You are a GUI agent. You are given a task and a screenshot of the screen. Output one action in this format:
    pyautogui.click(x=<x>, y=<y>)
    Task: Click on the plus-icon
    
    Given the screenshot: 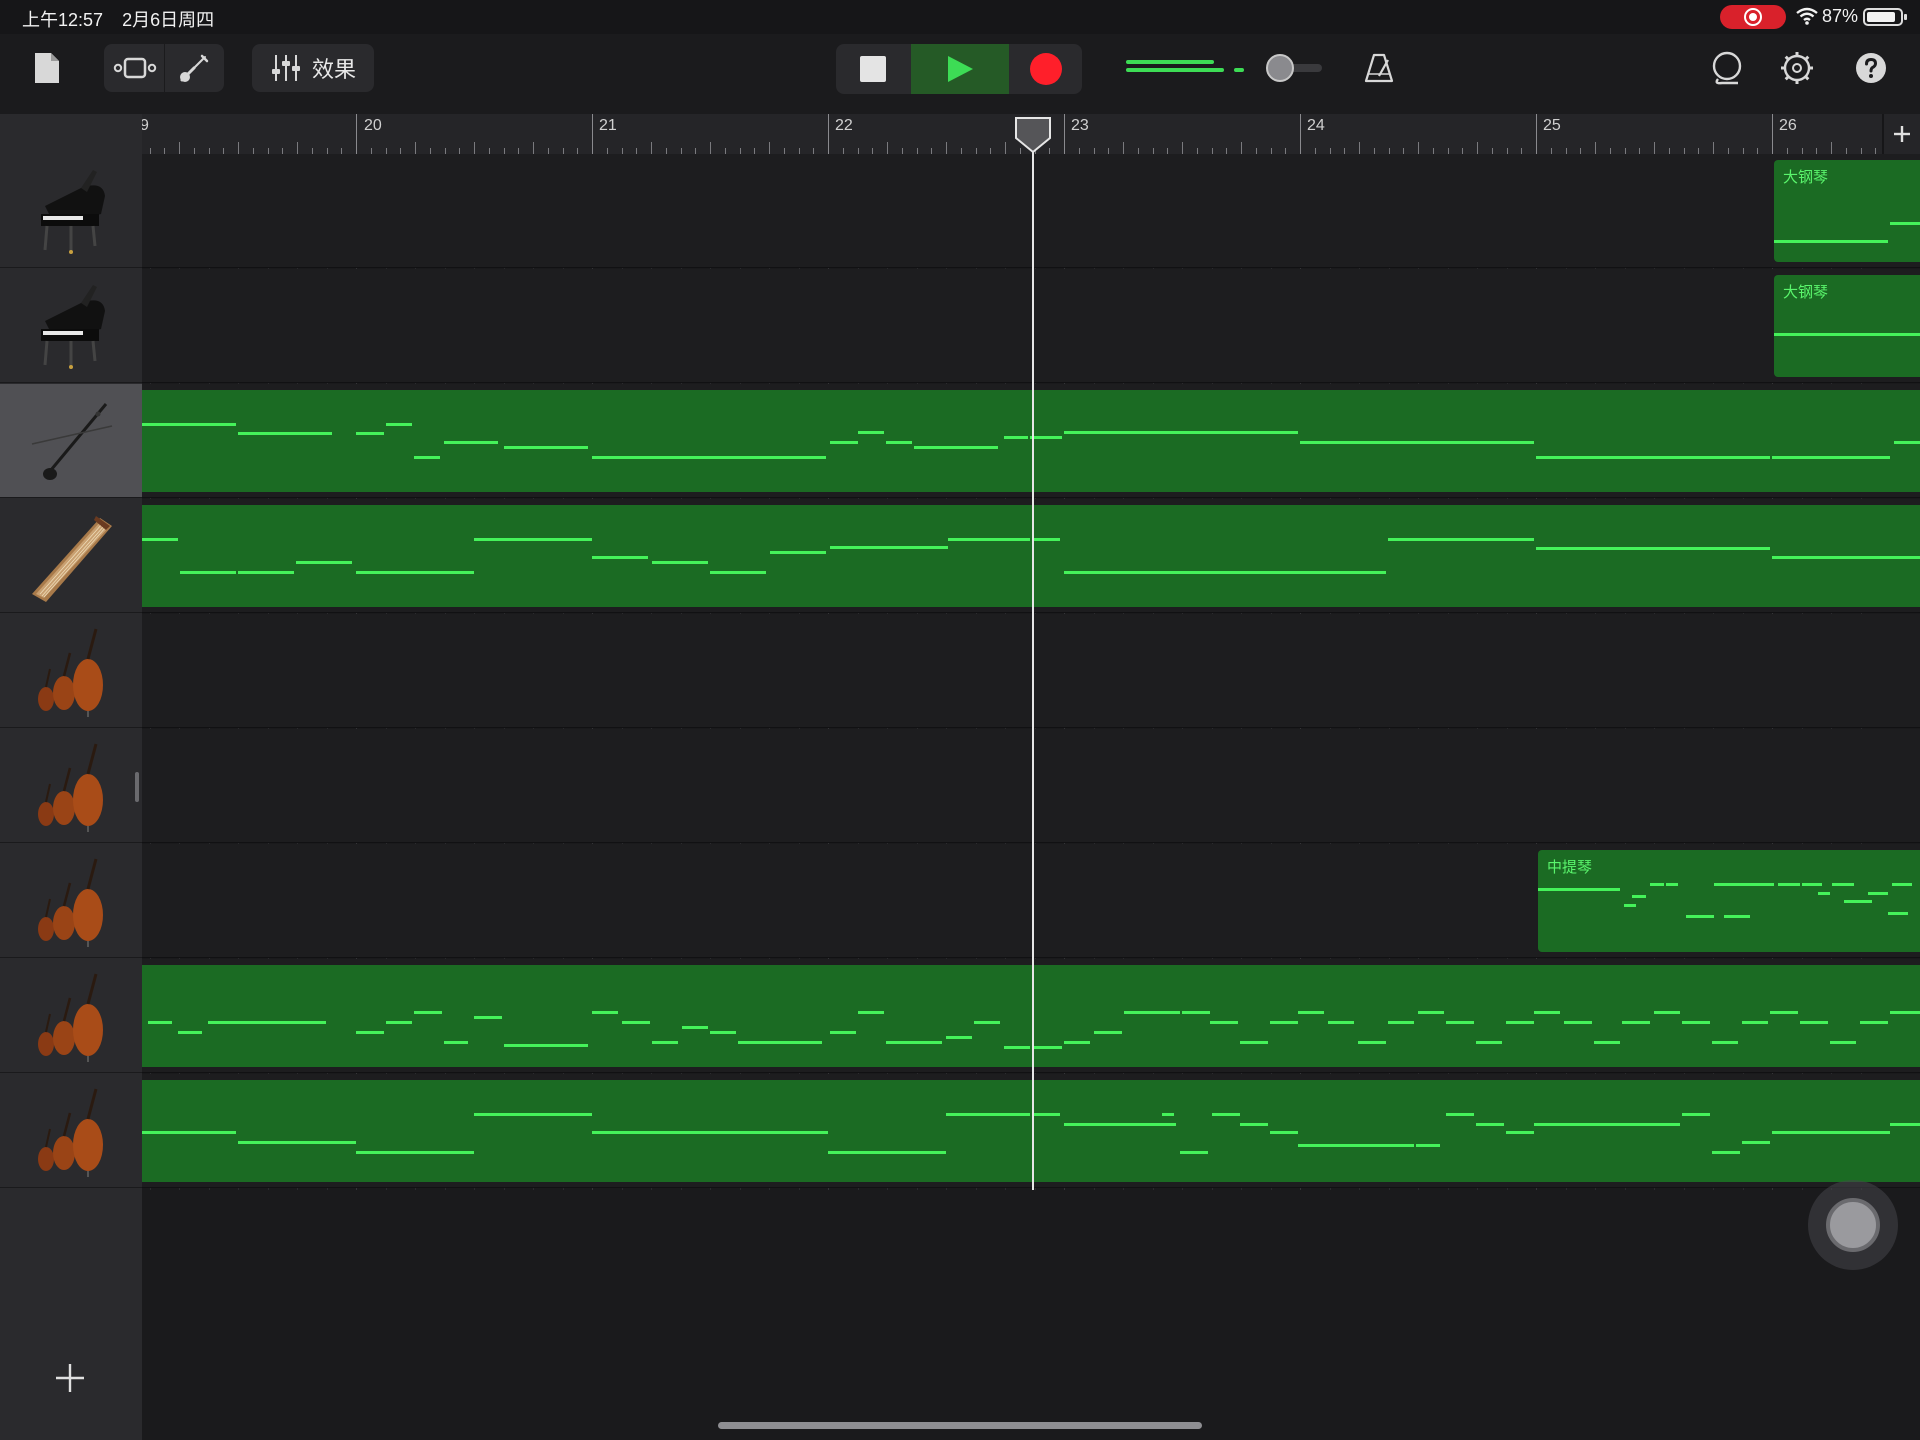 What is the action you would take?
    pyautogui.click(x=70, y=1378)
    